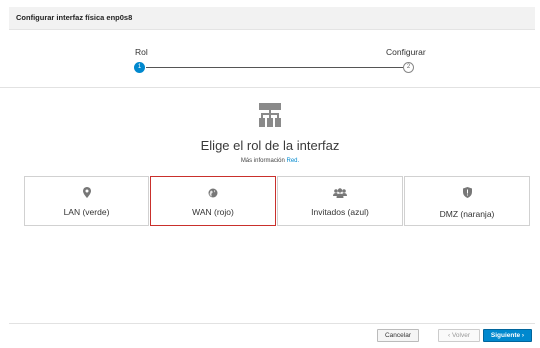 This screenshot has height=348, width=540. Describe the element at coordinates (213, 201) in the screenshot. I see `role-card-wan: WAN (rojo)` at that location.